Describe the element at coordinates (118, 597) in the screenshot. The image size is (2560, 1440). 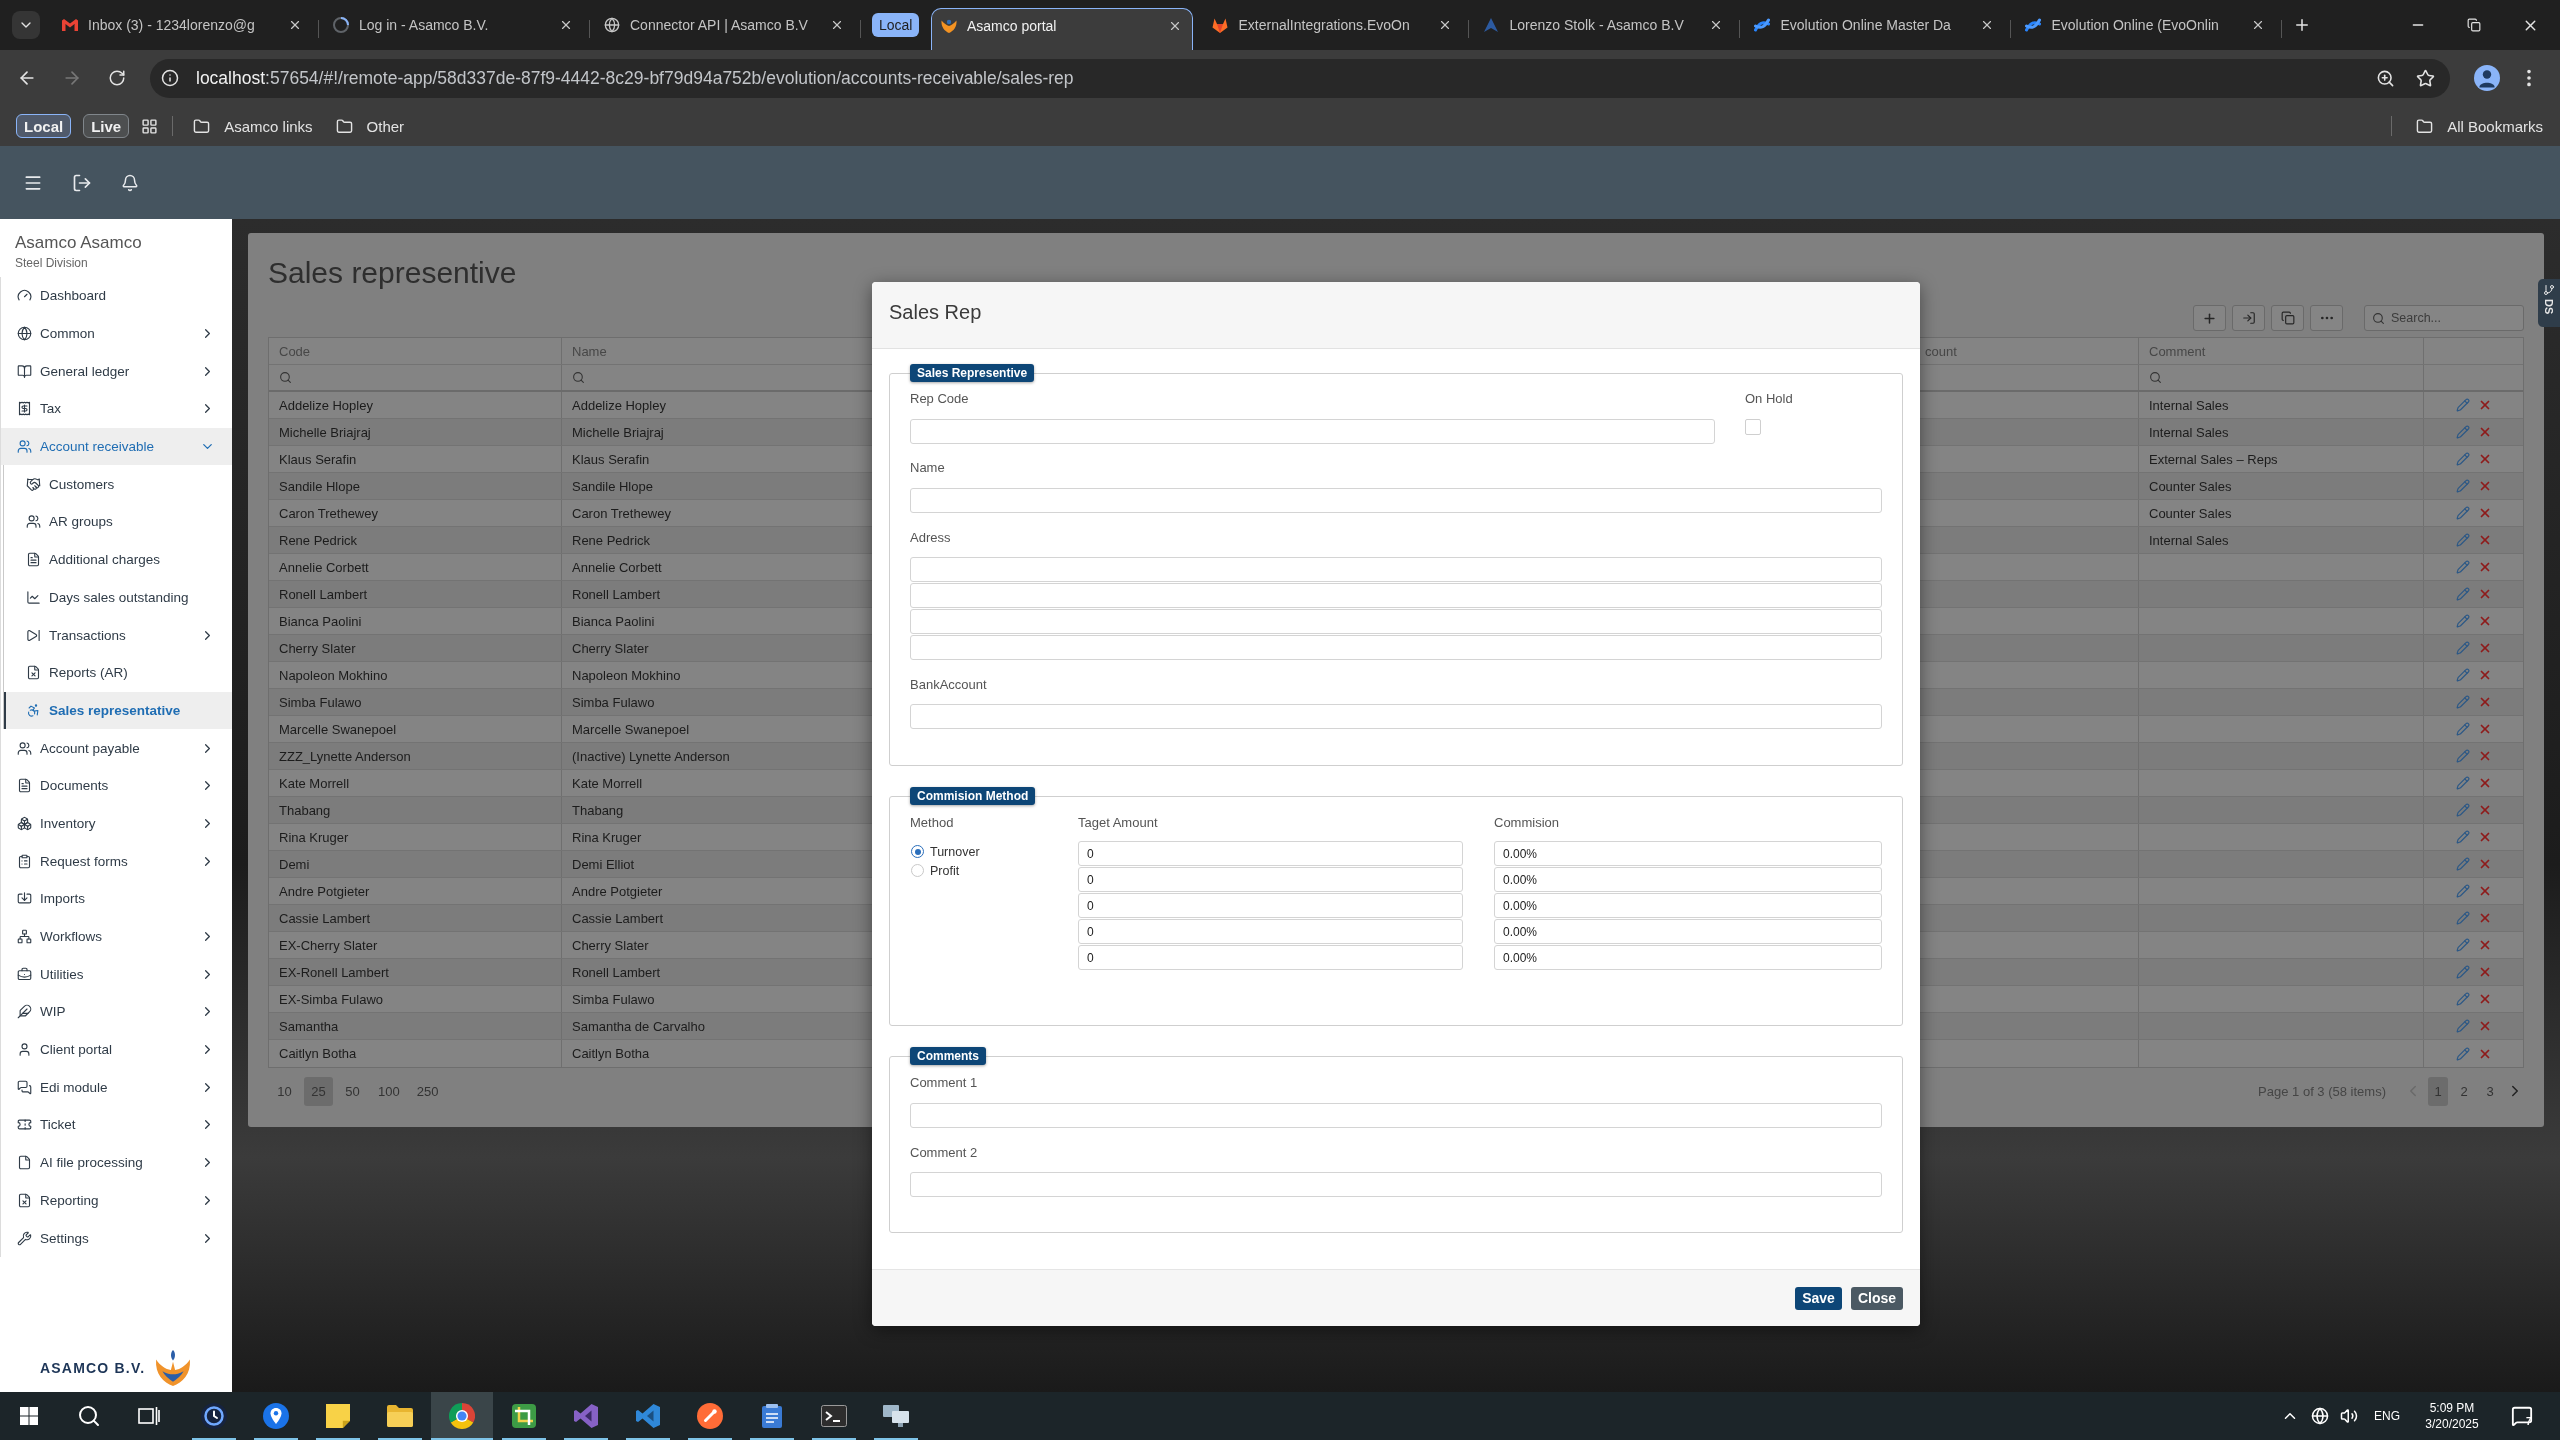
I see `nav-item: Days sales outstanding` at that location.